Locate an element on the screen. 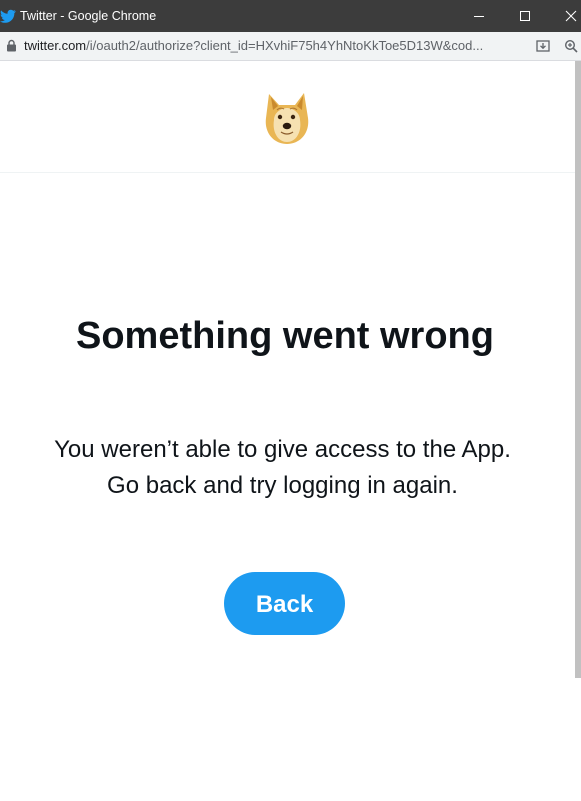 Image resolution: width=581 pixels, height=801 pixels. page-title: Something went wrong is located at coordinates (285, 336).